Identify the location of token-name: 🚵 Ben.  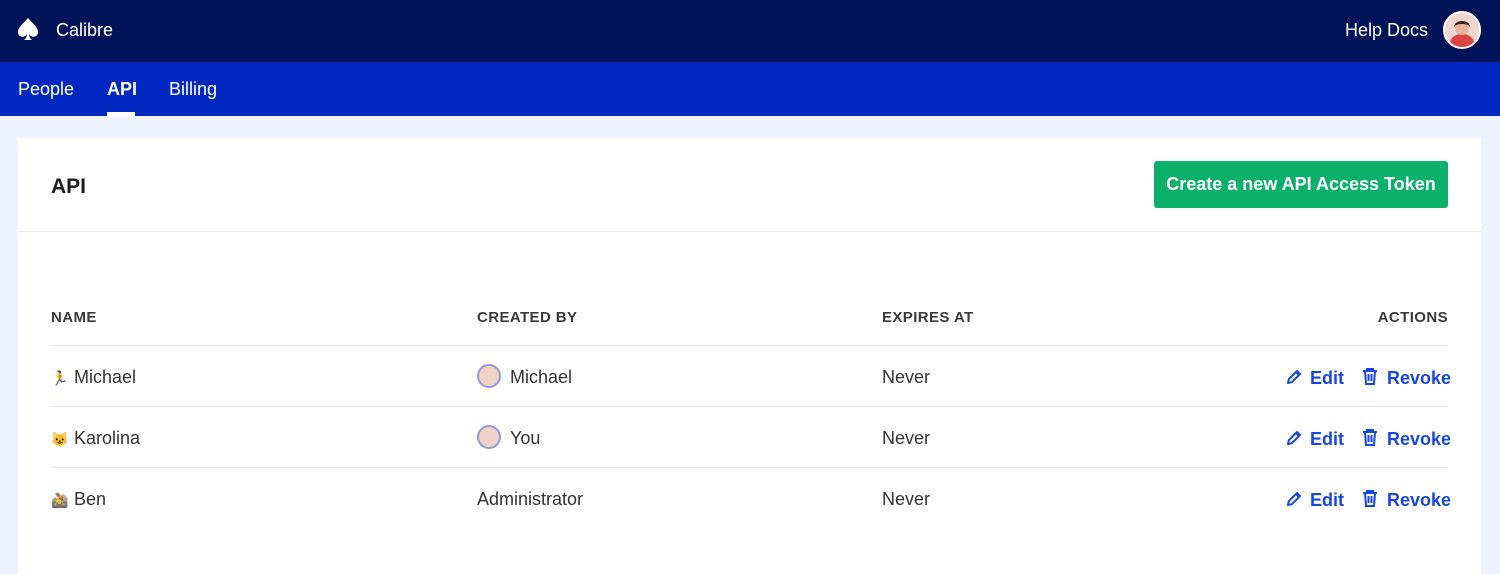
(78, 499).